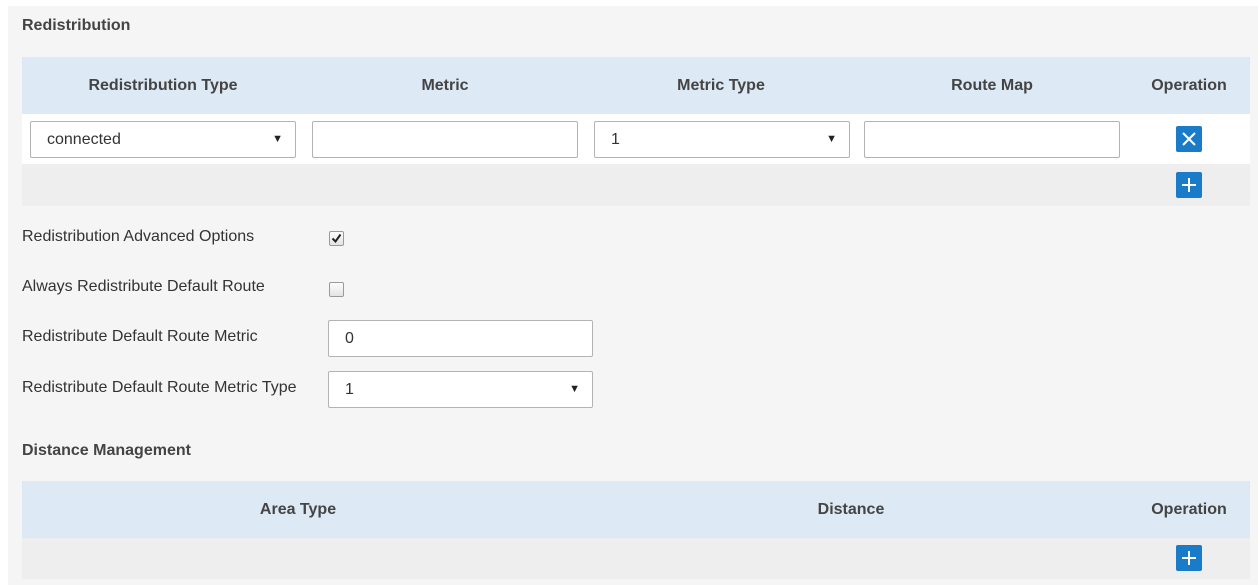  Describe the element at coordinates (636, 558) in the screenshot. I see `distance-table-footer` at that location.